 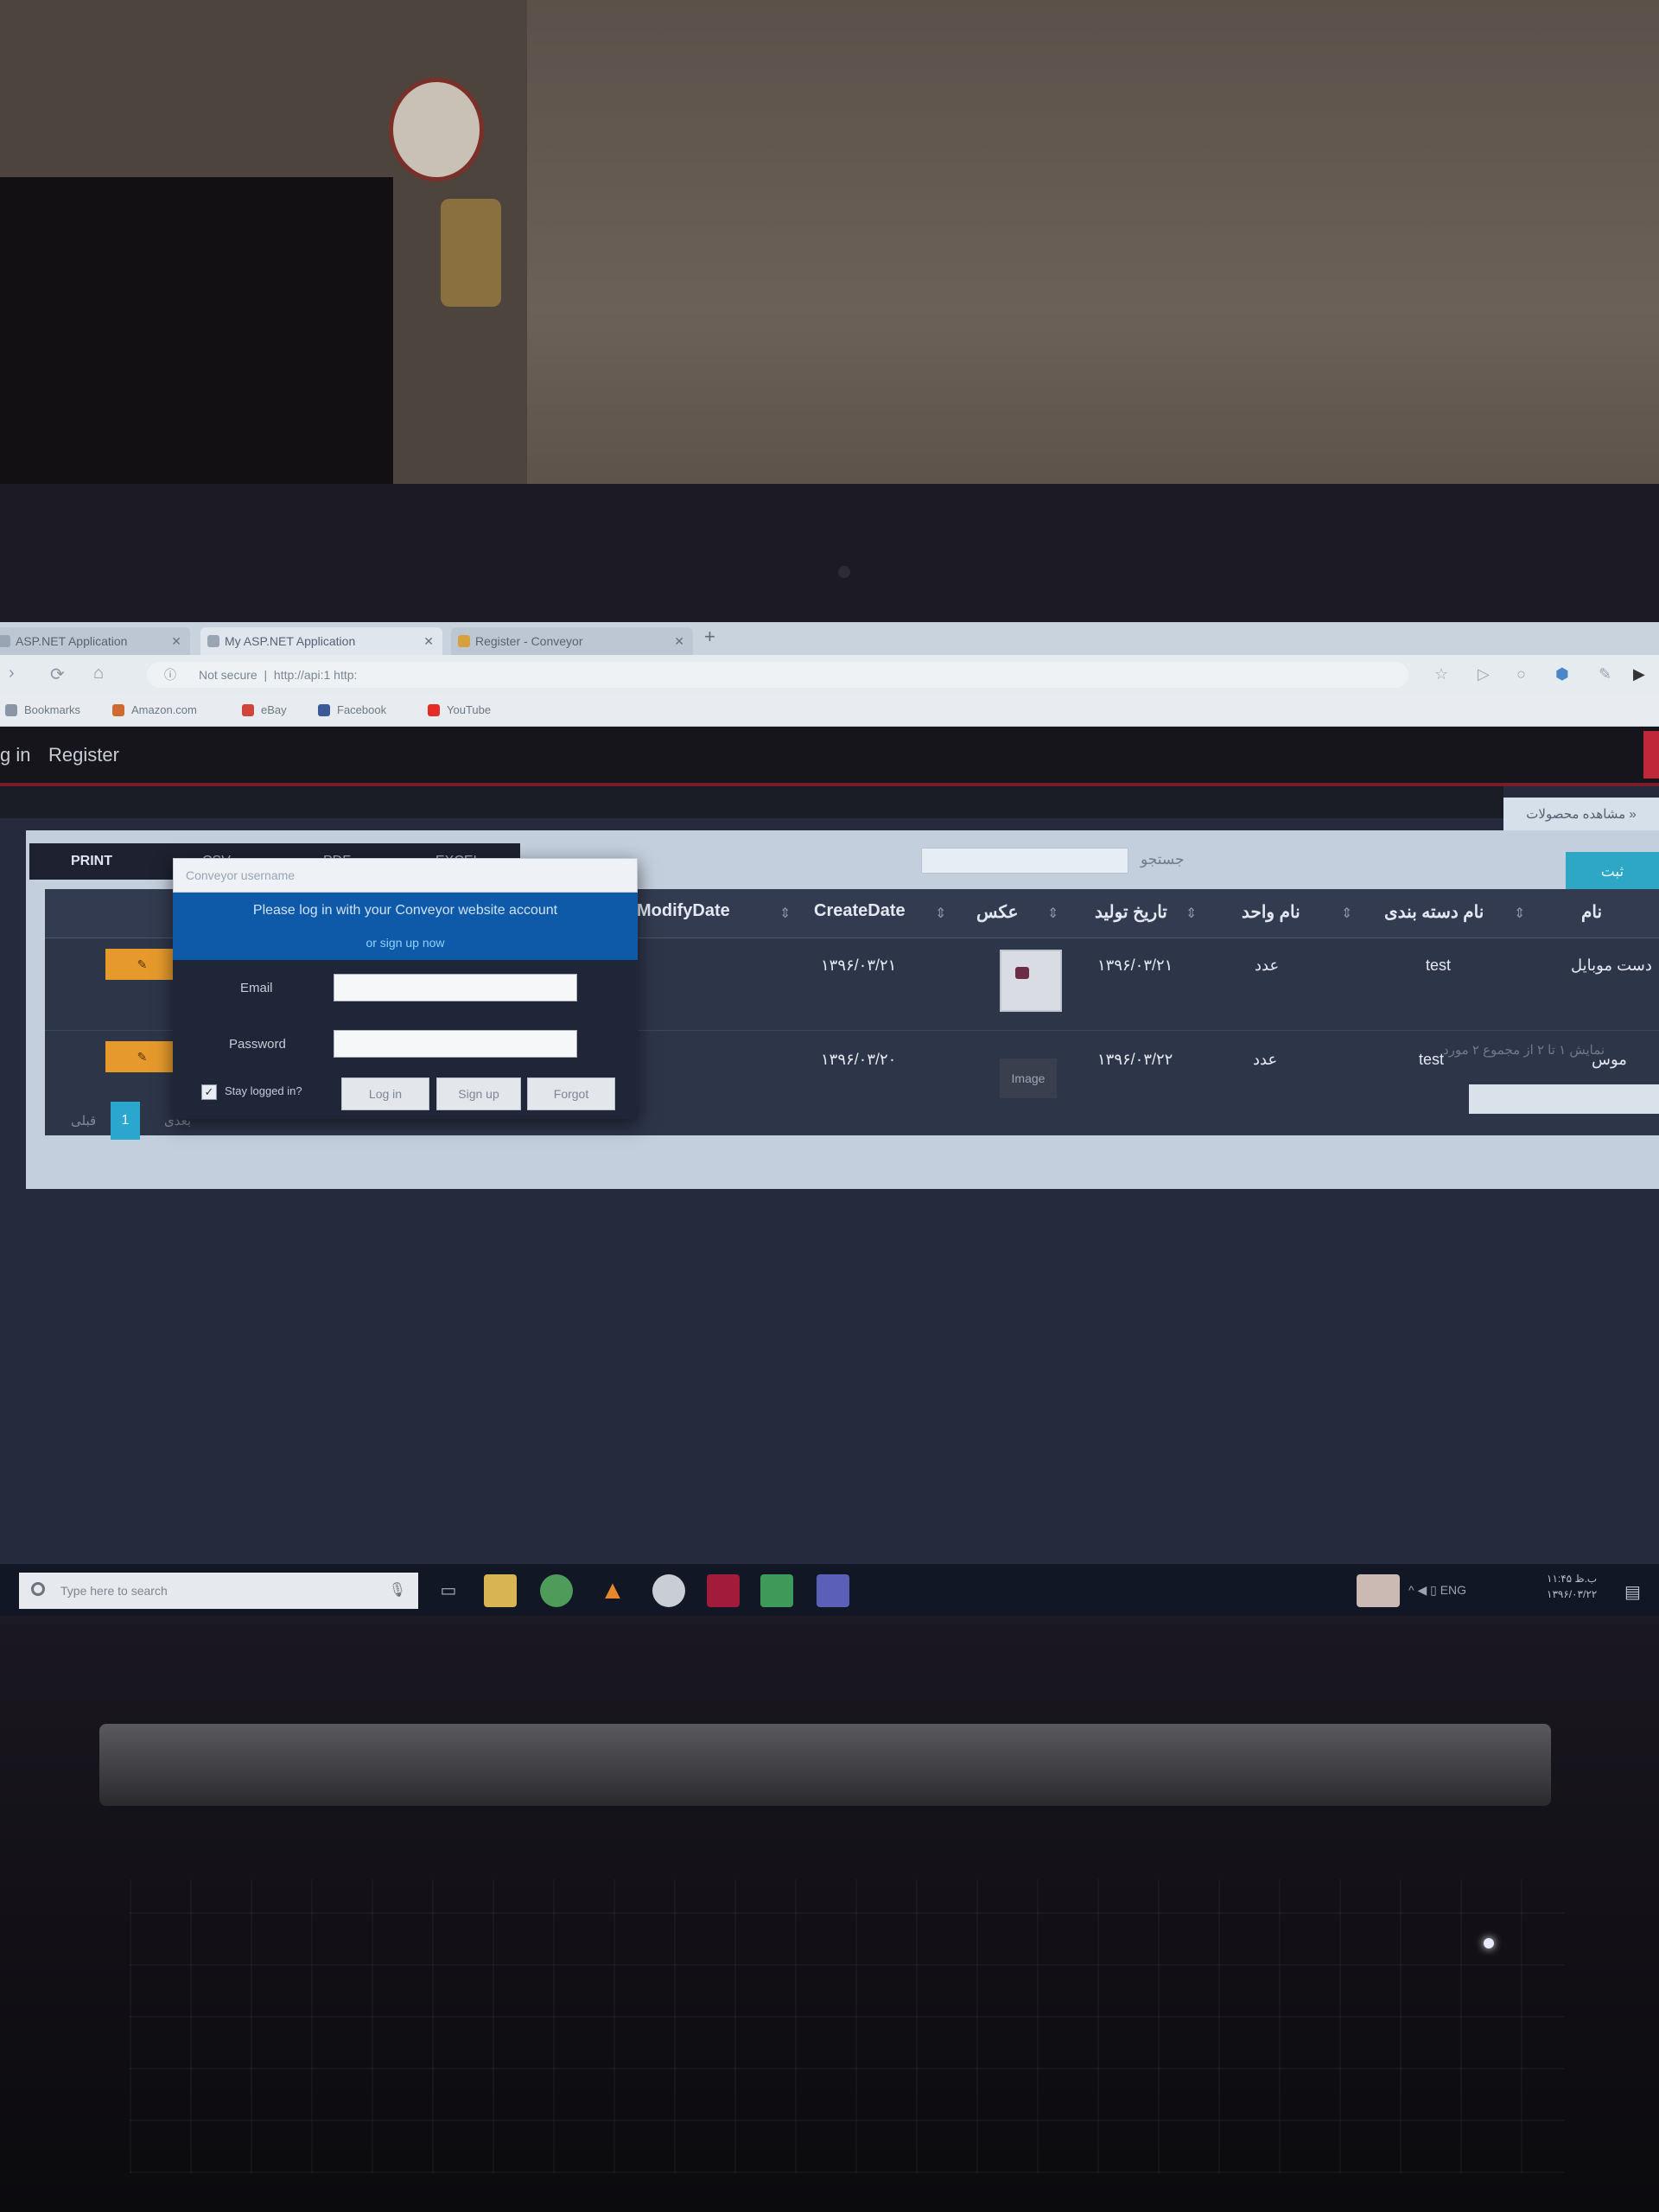 I want to click on email-field, so click(x=455, y=987).